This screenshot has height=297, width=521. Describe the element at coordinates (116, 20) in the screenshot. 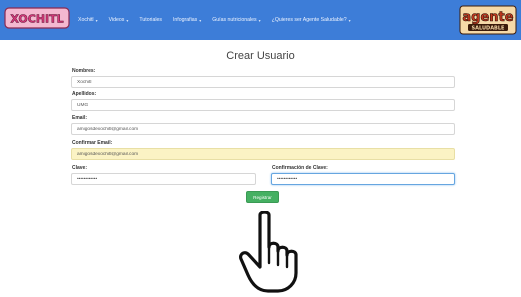

I see `nav-item-label: Videos` at that location.